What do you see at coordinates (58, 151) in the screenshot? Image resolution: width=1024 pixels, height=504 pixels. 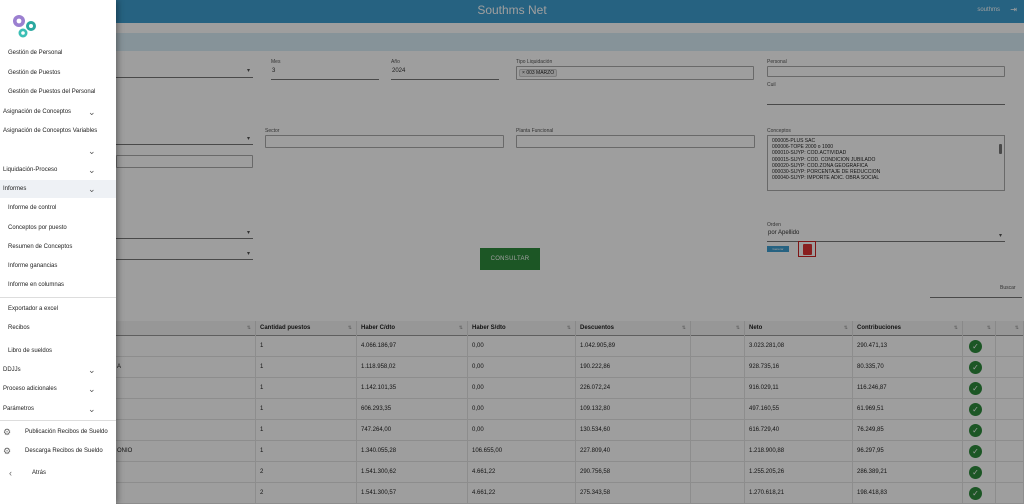 I see `sidebar-item-expander: ⌄` at bounding box center [58, 151].